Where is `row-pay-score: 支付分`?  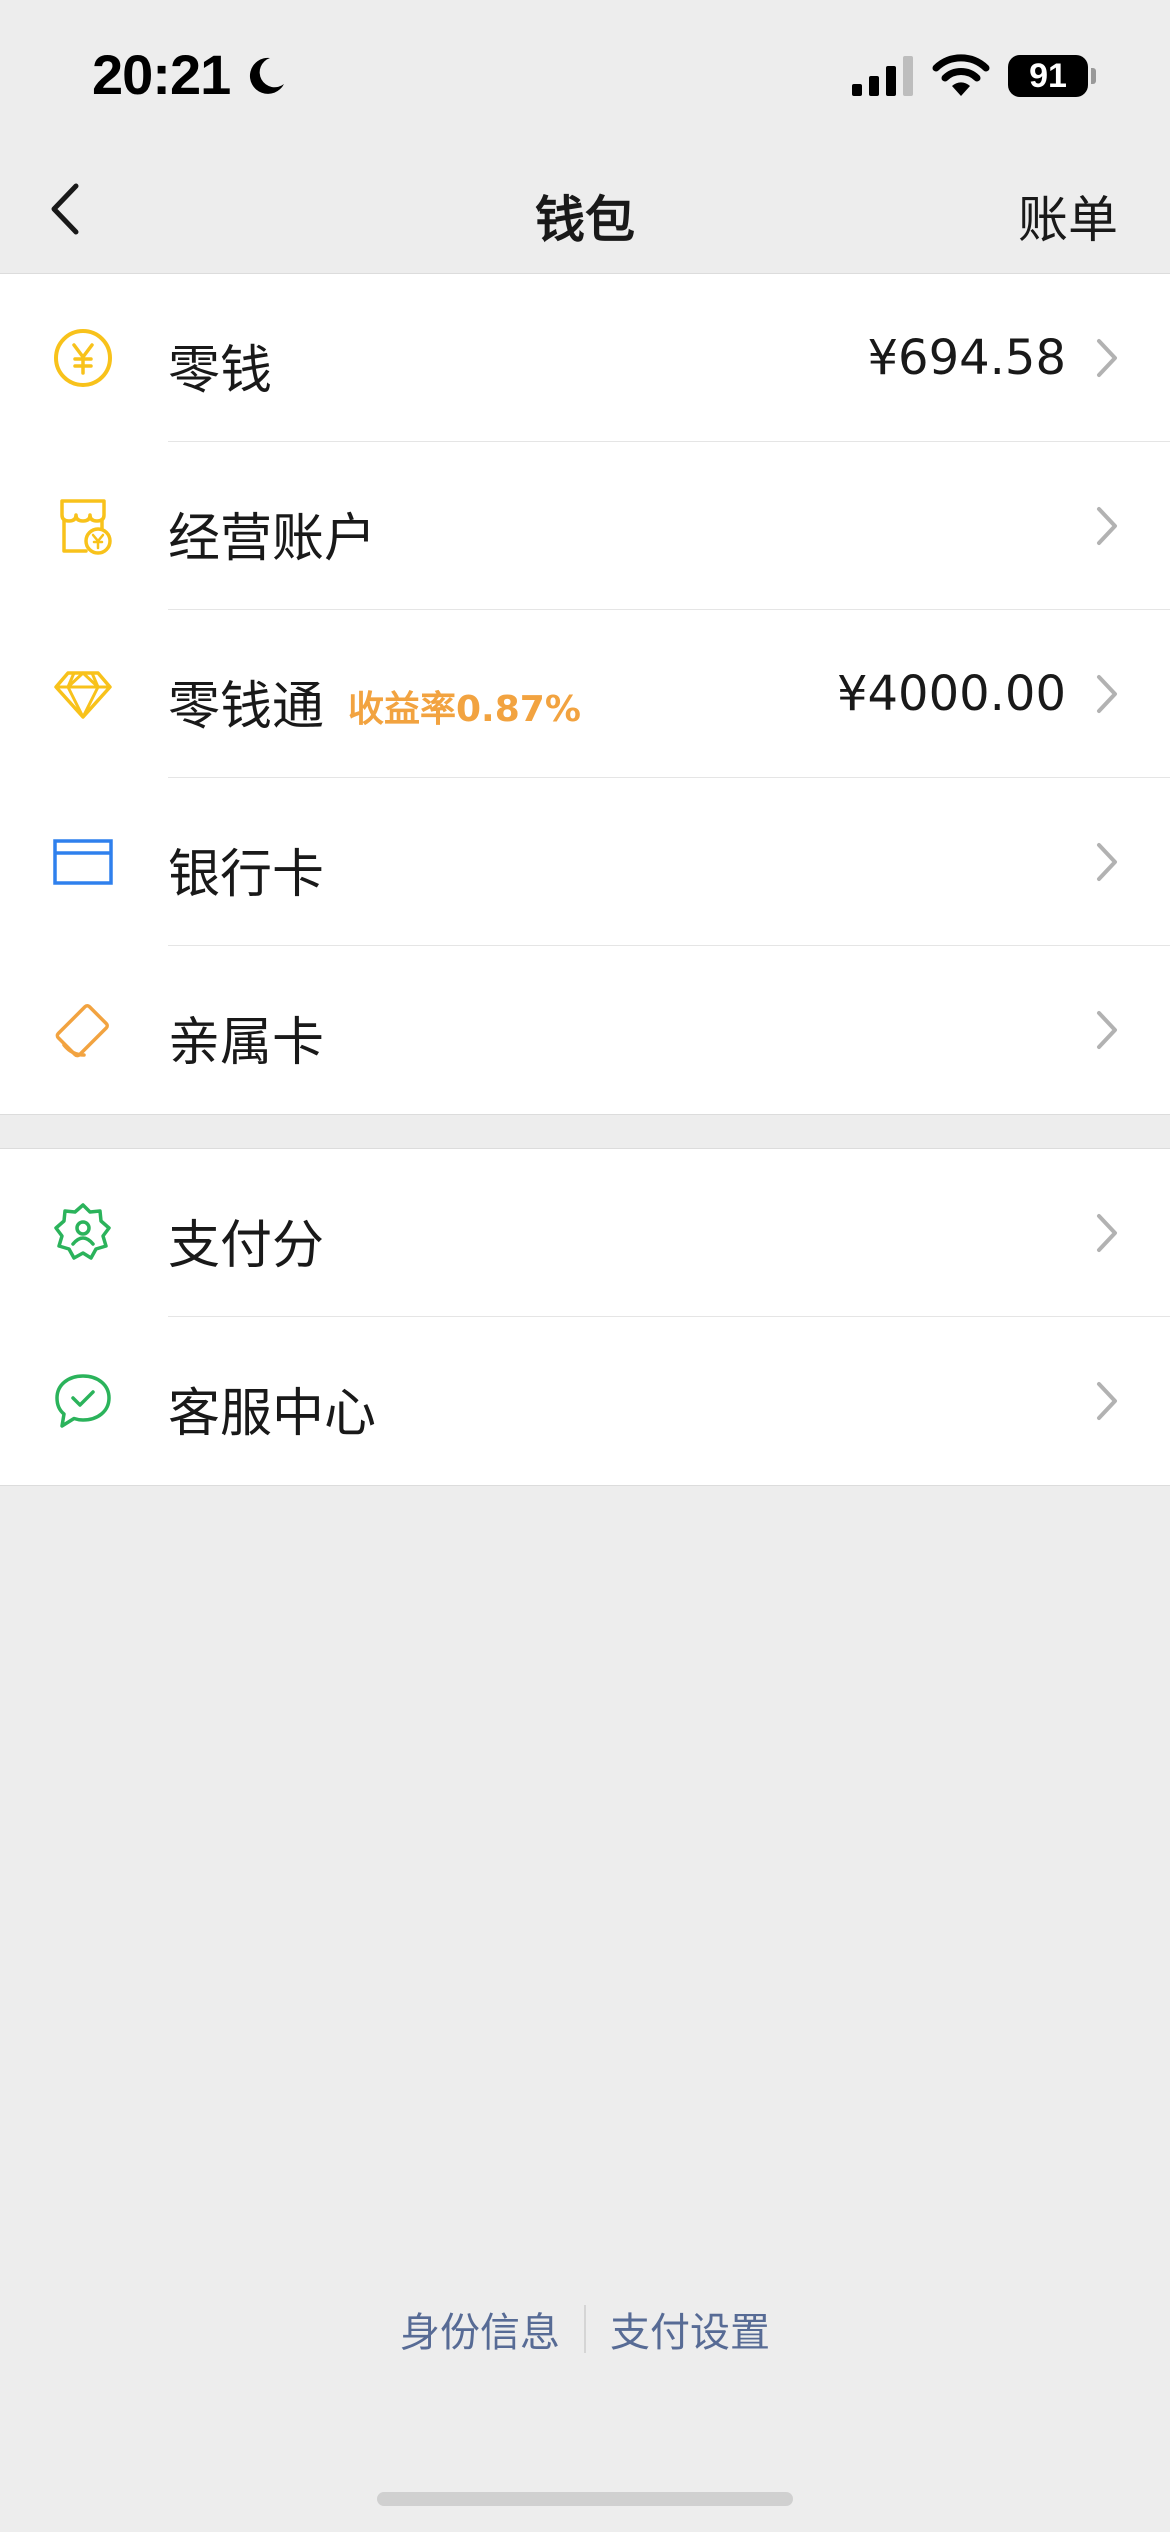 row-pay-score: 支付分 is located at coordinates (585, 1233).